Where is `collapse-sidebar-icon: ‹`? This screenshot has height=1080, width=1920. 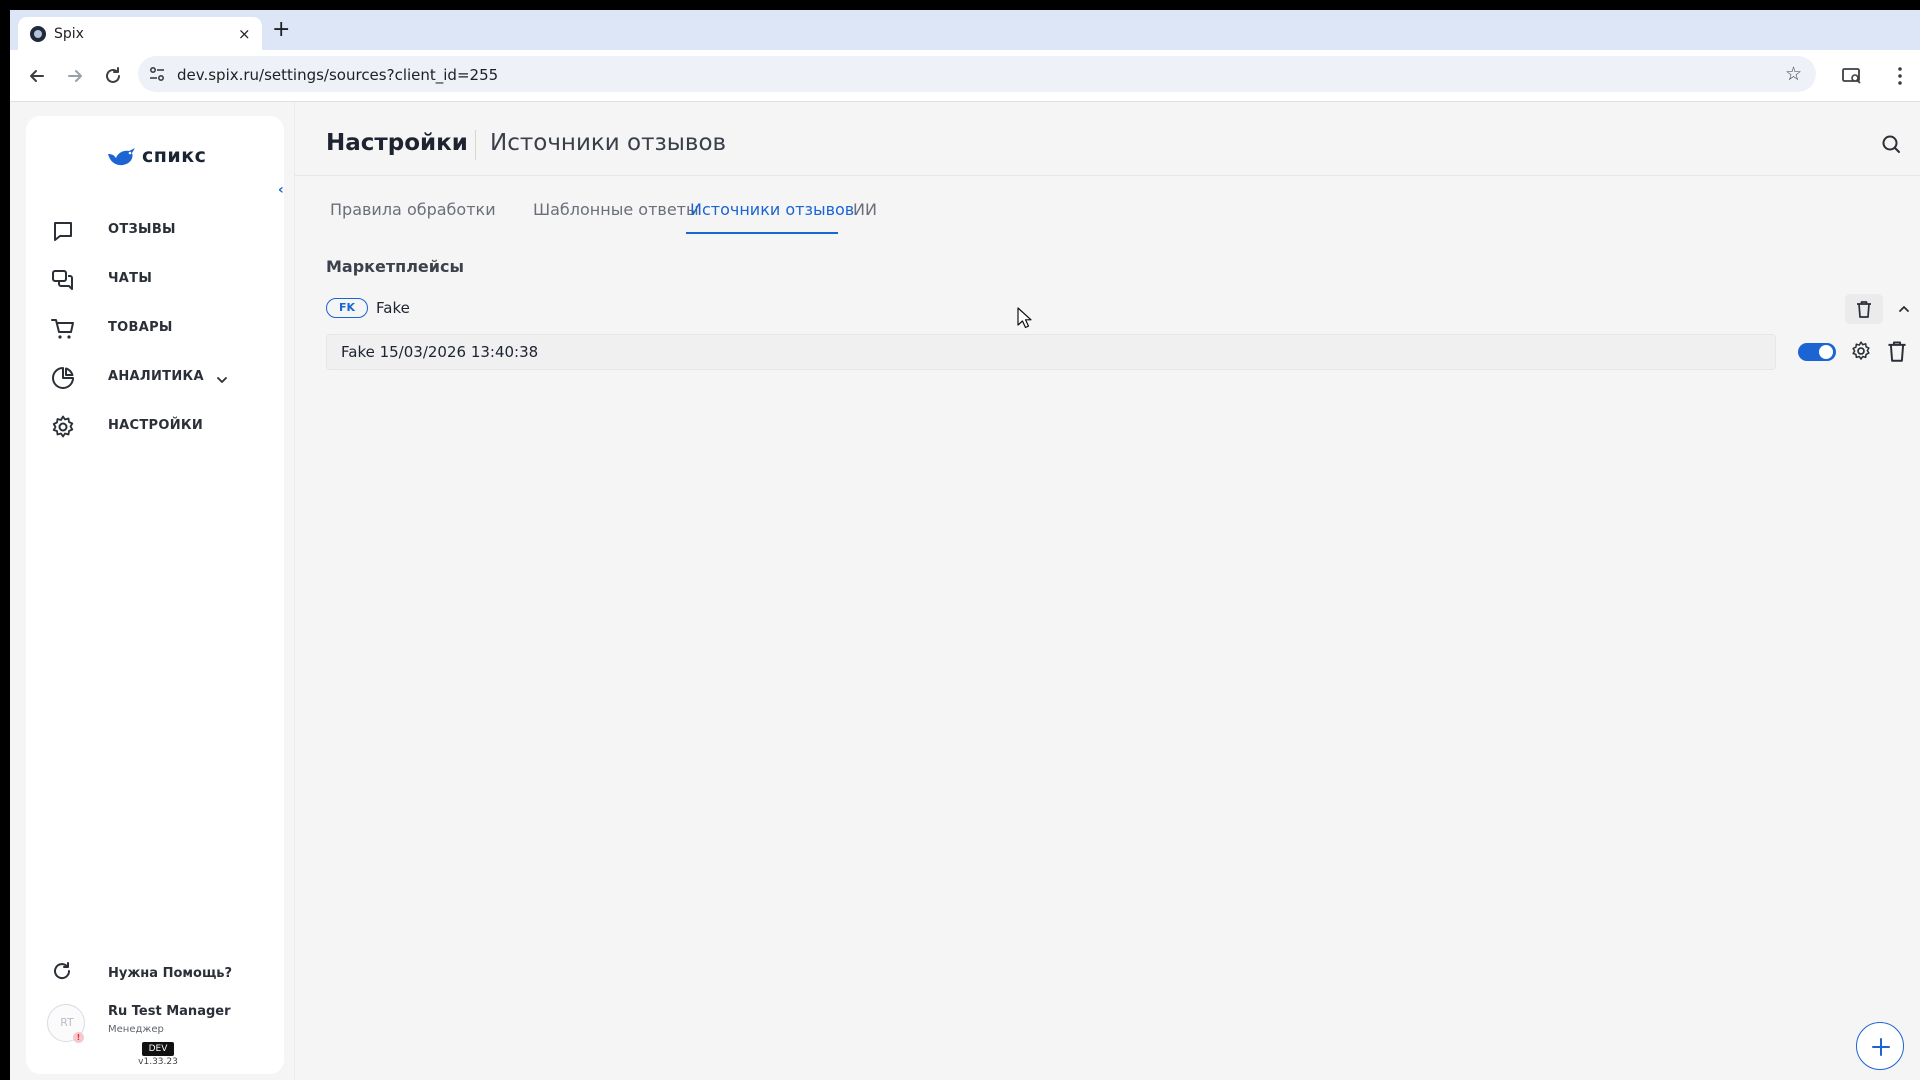
collapse-sidebar-icon: ‹ is located at coordinates (285, 190).